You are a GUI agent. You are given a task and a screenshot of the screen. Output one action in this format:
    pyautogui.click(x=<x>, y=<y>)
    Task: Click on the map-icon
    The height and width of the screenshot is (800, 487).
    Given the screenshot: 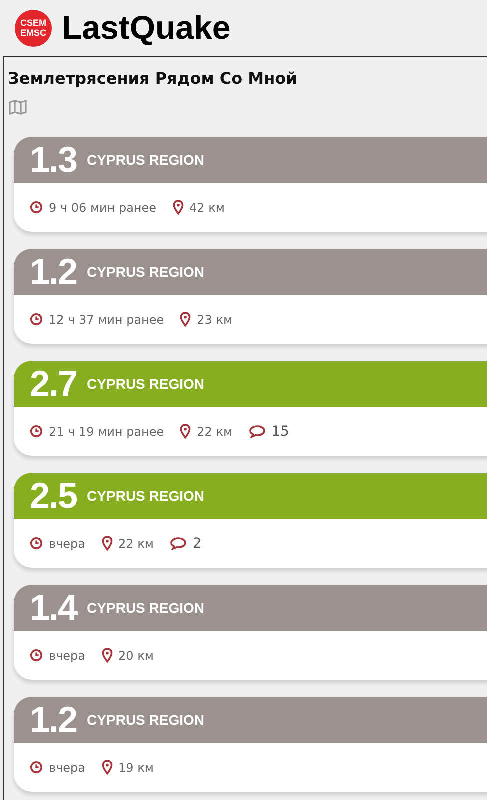 What is the action you would take?
    pyautogui.click(x=18, y=107)
    